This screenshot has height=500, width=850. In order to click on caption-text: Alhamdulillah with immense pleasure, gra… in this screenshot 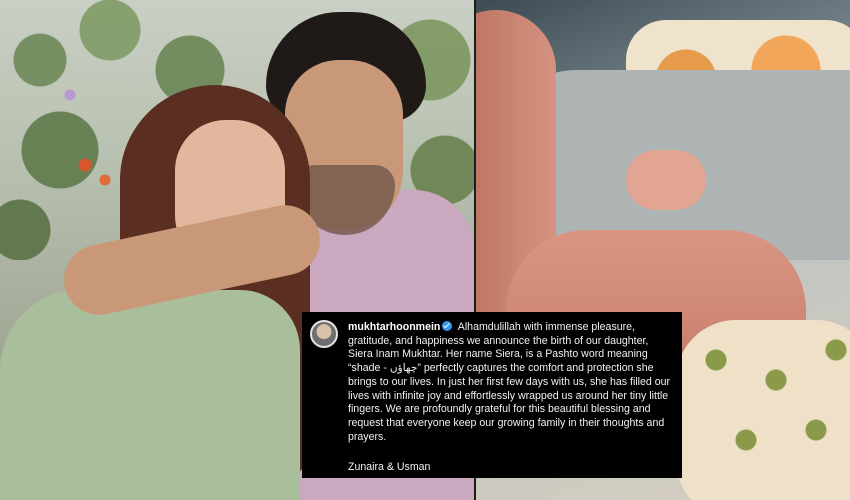, I will do `click(509, 382)`.